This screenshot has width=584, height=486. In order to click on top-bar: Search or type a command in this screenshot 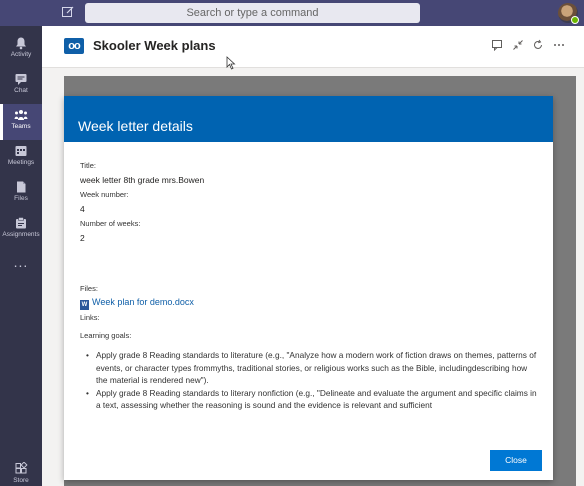, I will do `click(292, 13)`.